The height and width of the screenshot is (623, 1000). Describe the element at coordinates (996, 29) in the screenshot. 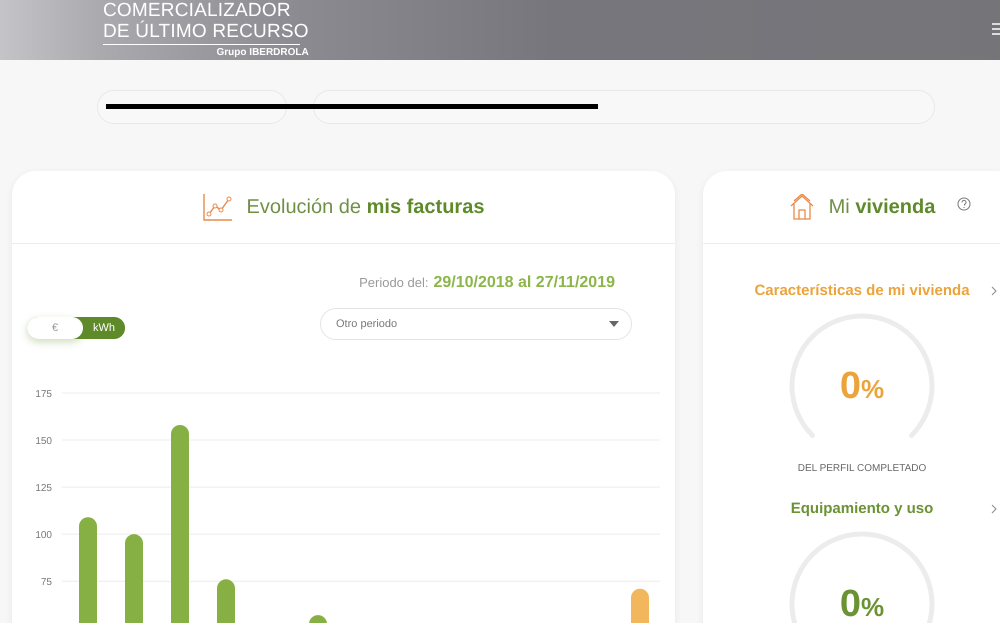

I see `menu-icon` at that location.